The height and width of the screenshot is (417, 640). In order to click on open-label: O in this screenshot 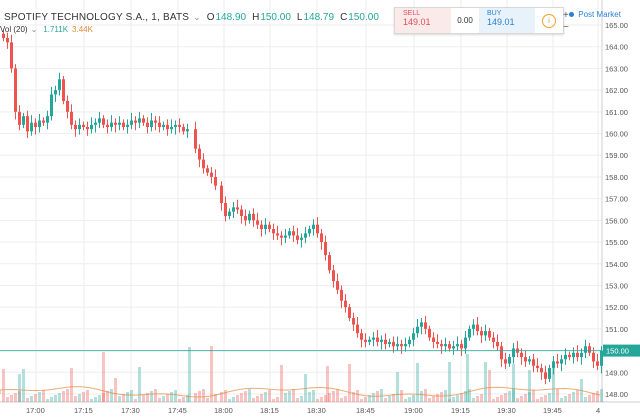, I will do `click(210, 17)`.